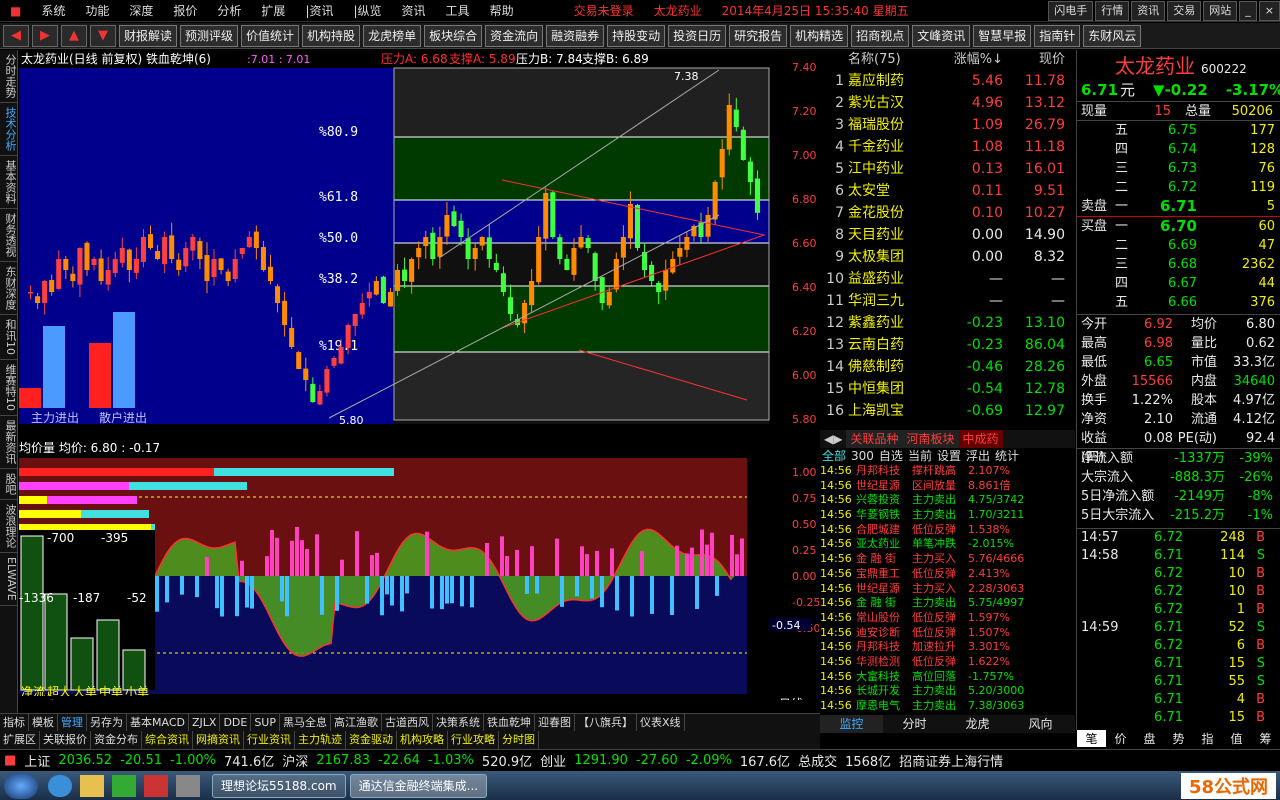  What do you see at coordinates (21, 785) in the screenshot?
I see `start-button-icon` at bounding box center [21, 785].